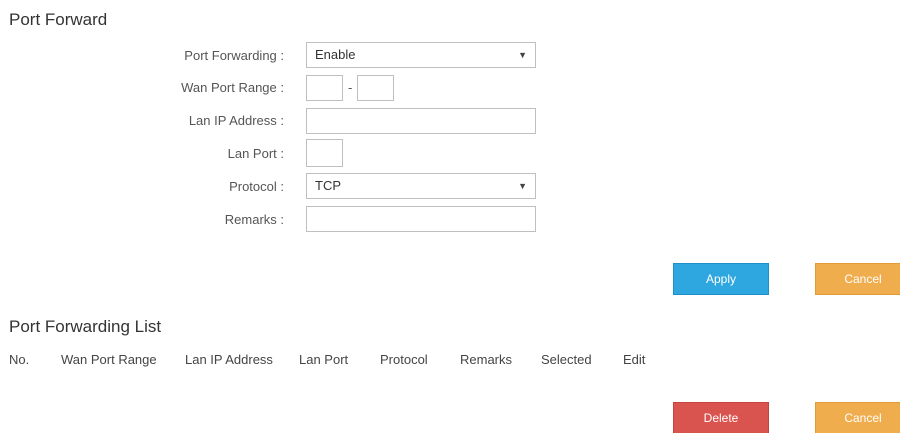  I want to click on lan-port-label: Lan Port :, so click(255, 153).